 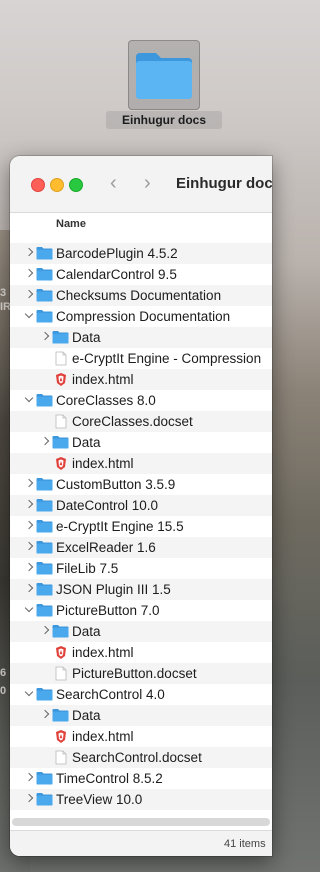 I want to click on list-item: Checksums Documentation, so click(x=141, y=295).